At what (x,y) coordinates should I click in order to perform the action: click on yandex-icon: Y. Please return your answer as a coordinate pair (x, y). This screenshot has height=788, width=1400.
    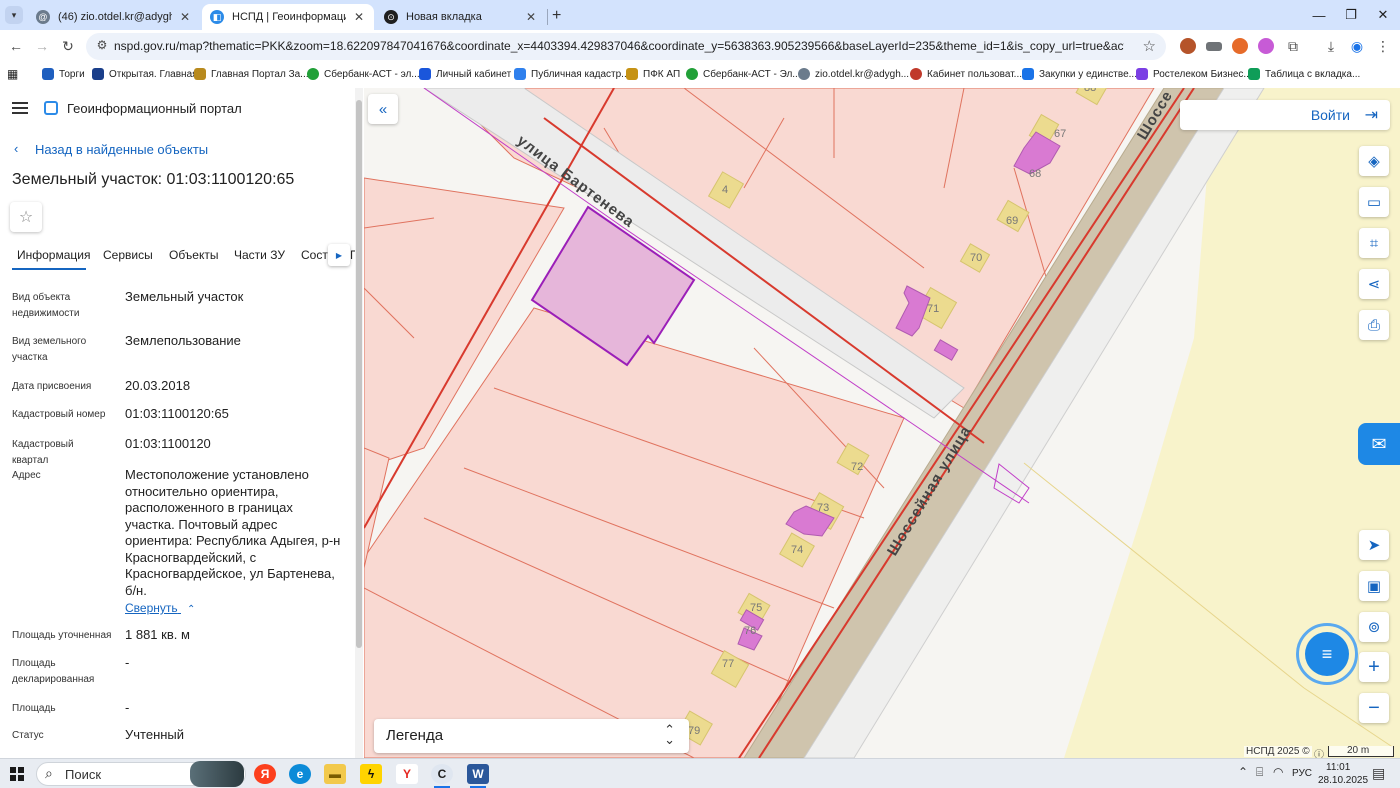
    Looking at the image, I should click on (407, 774).